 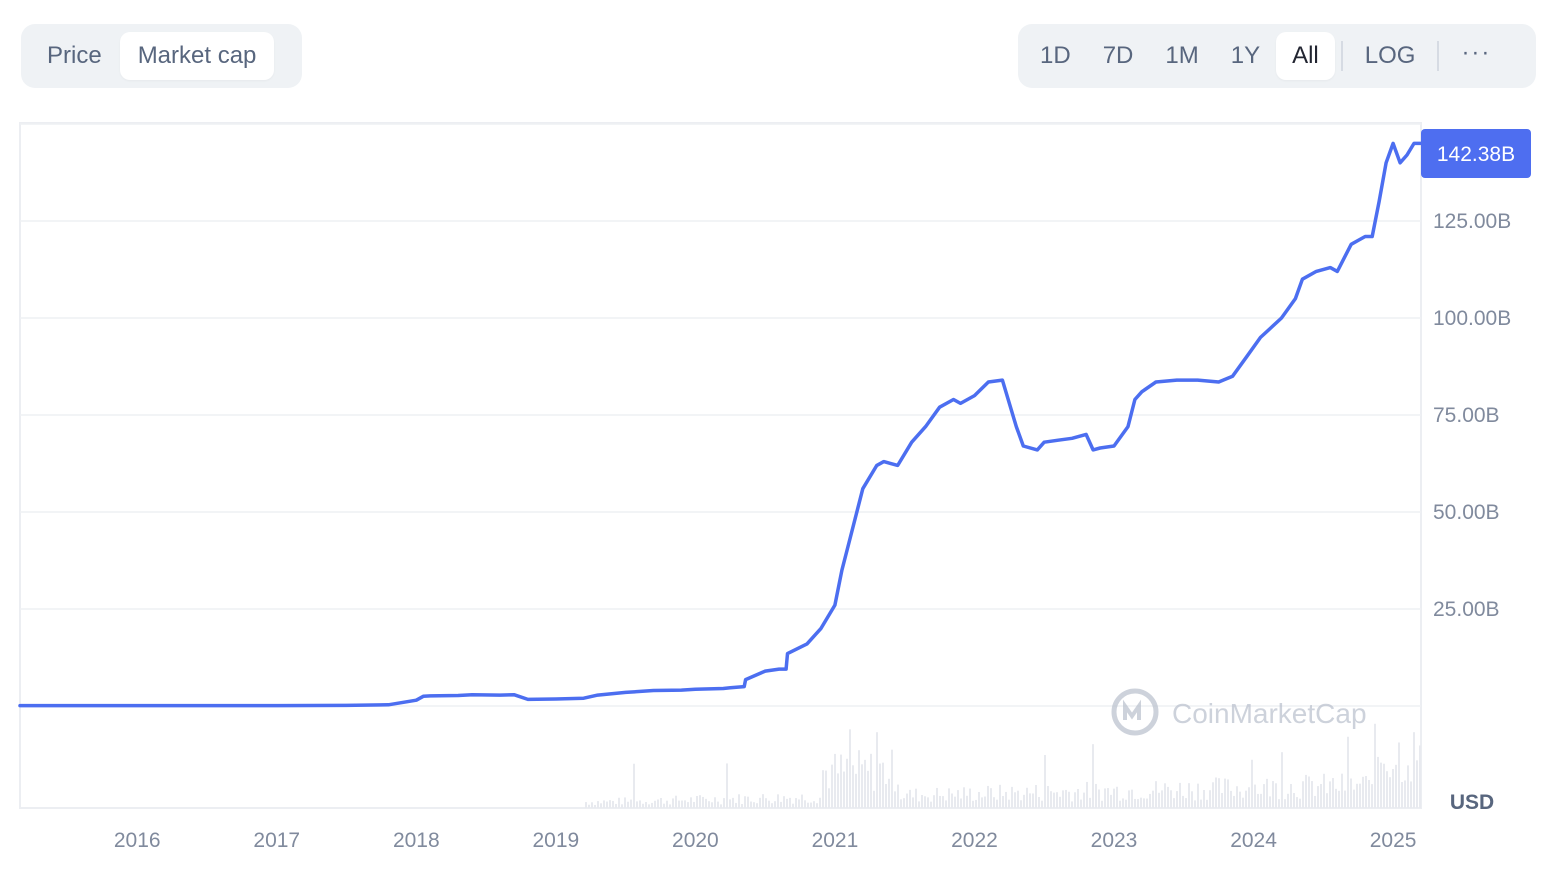 I want to click on x-axis-tick-labels: 2016 2017 2018 2019 2020 2021 2022 2023 2024 2025, so click(x=765, y=840).